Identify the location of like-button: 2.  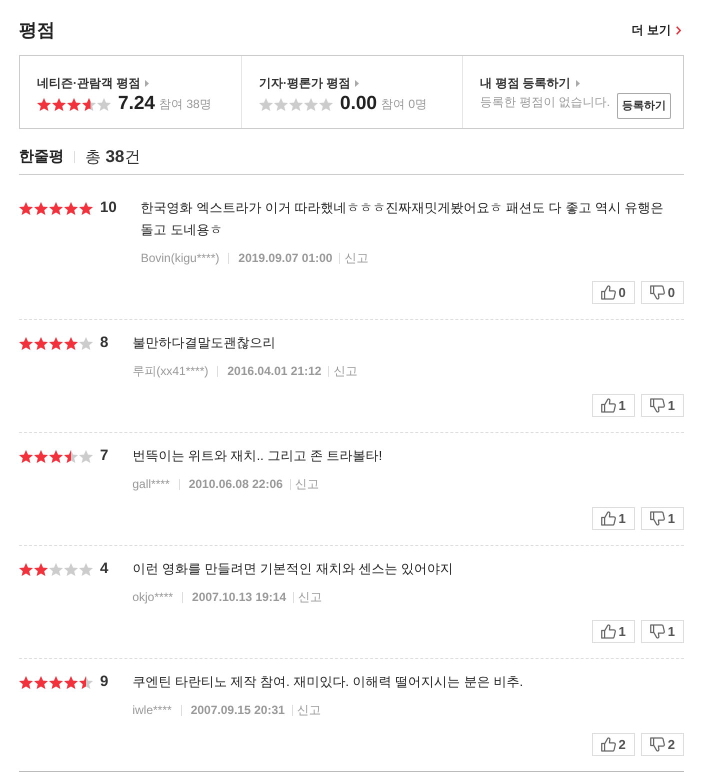
(613, 744).